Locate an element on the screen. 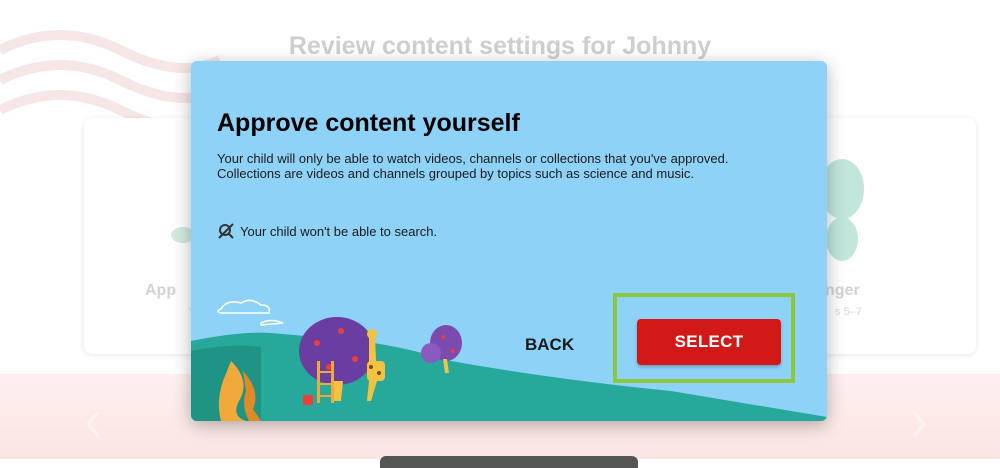  search-off-icon is located at coordinates (226, 231).